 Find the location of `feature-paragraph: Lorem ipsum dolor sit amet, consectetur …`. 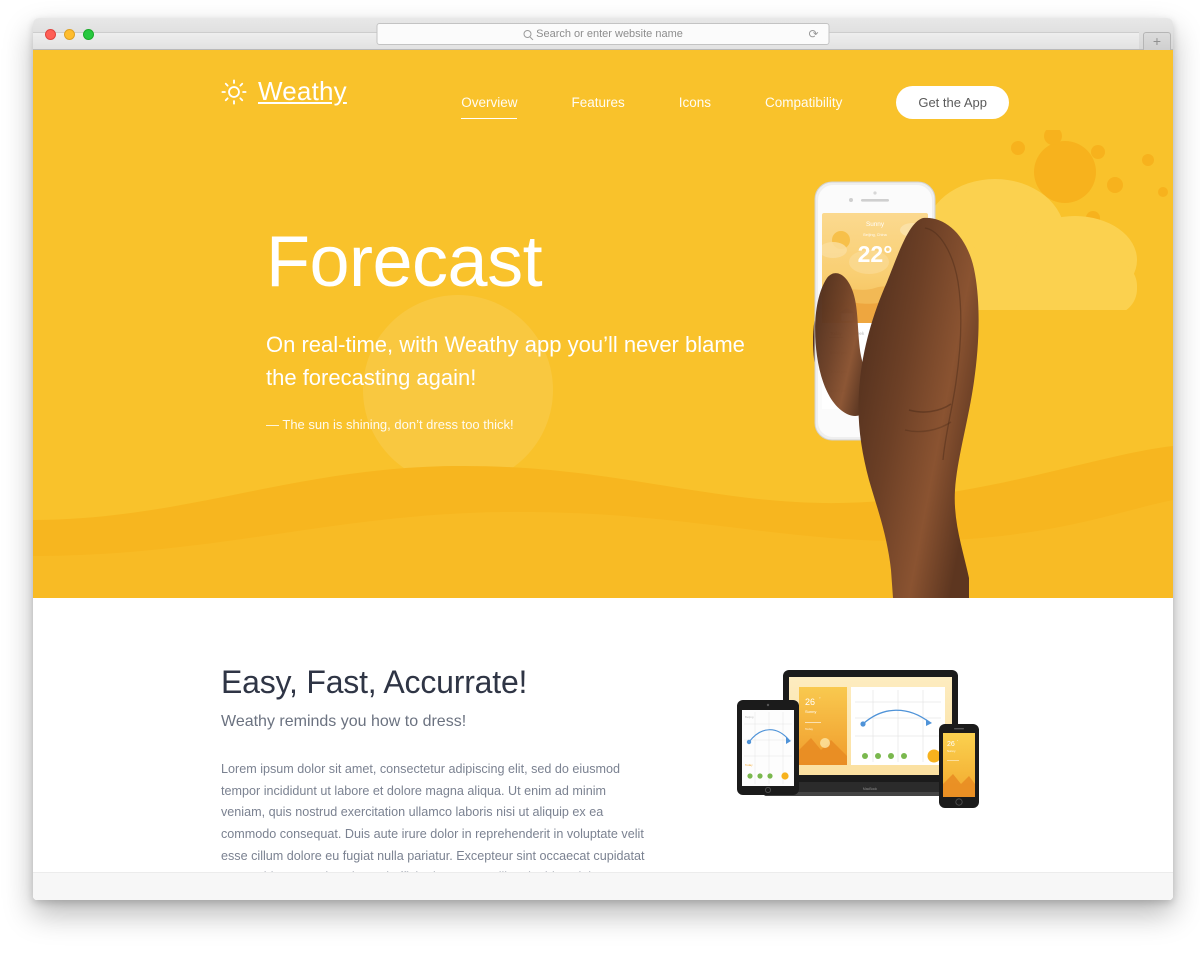

feature-paragraph: Lorem ipsum dolor sit amet, consectetur … is located at coordinates (433, 823).